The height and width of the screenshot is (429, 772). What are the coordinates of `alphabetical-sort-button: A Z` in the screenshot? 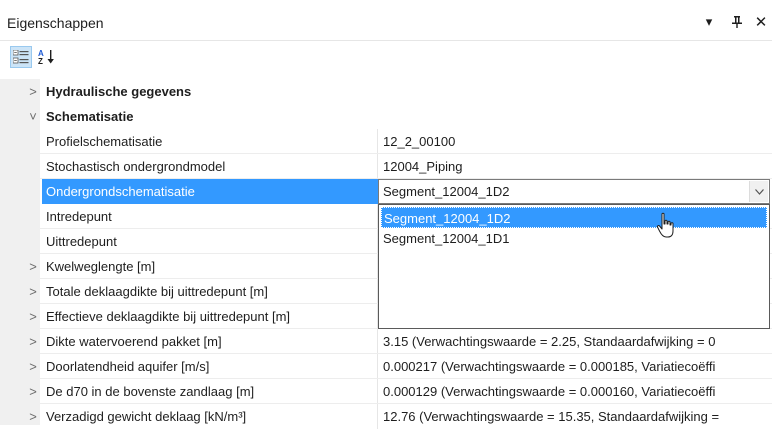 It's located at (47, 57).